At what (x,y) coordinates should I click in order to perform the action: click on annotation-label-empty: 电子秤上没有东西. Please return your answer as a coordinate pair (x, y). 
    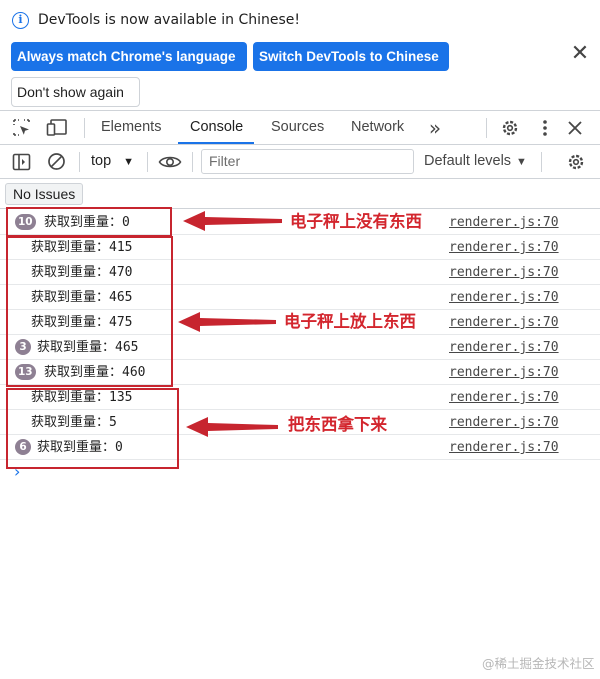
    Looking at the image, I should click on (356, 221).